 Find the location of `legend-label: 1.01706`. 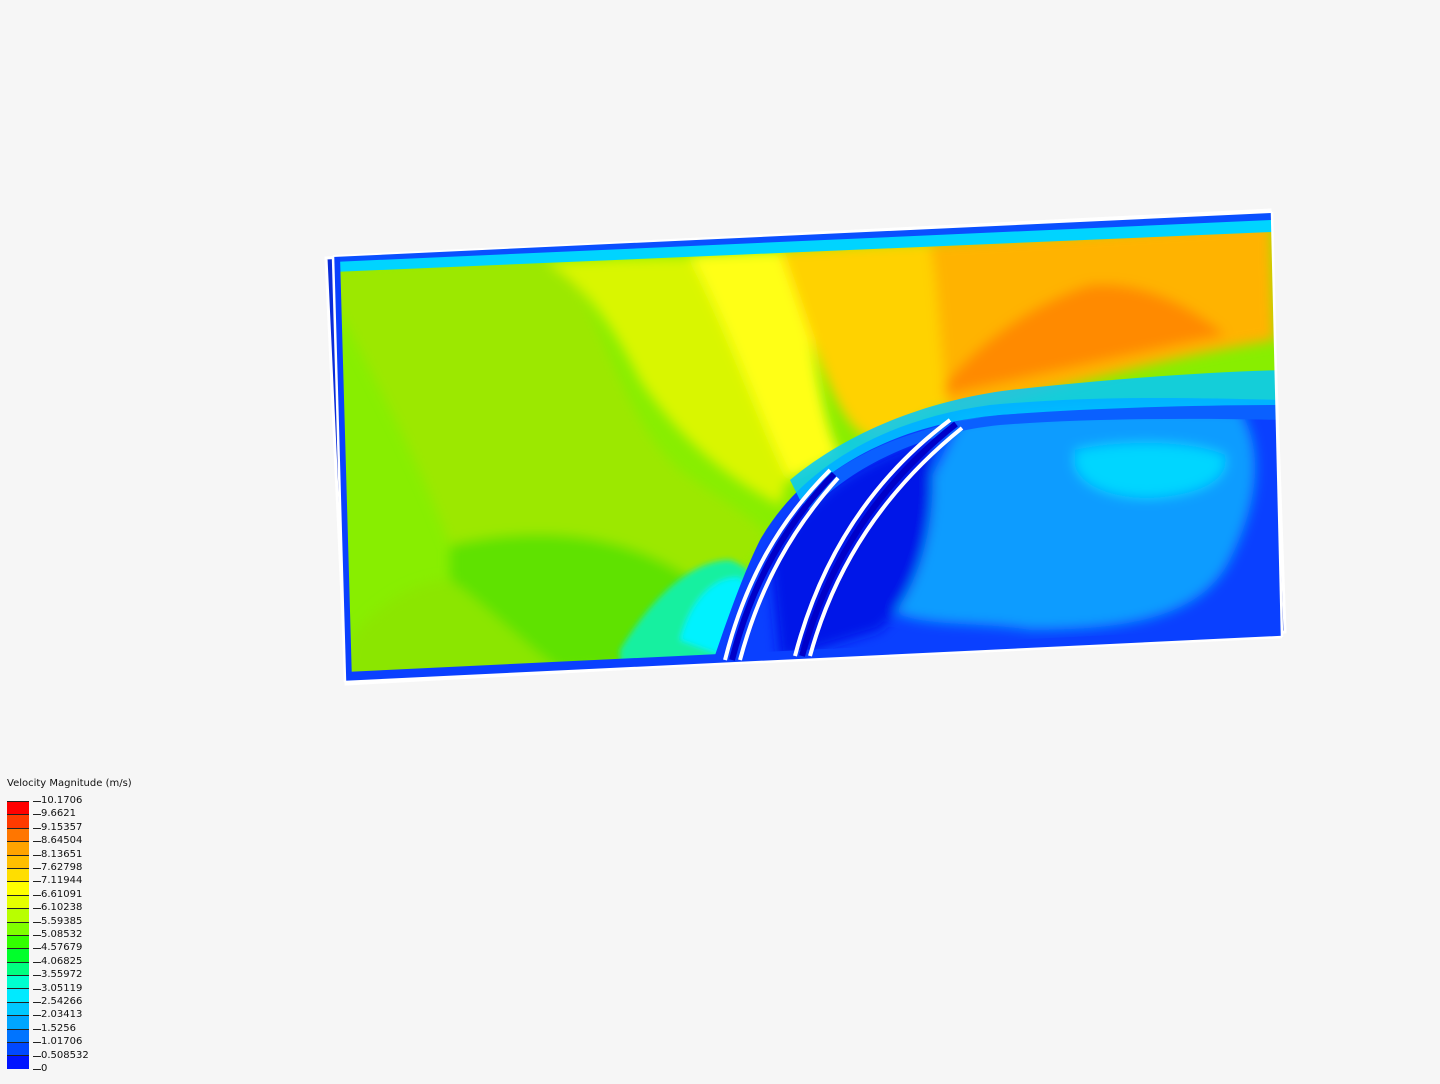

legend-label: 1.01706 is located at coordinates (57, 1042).